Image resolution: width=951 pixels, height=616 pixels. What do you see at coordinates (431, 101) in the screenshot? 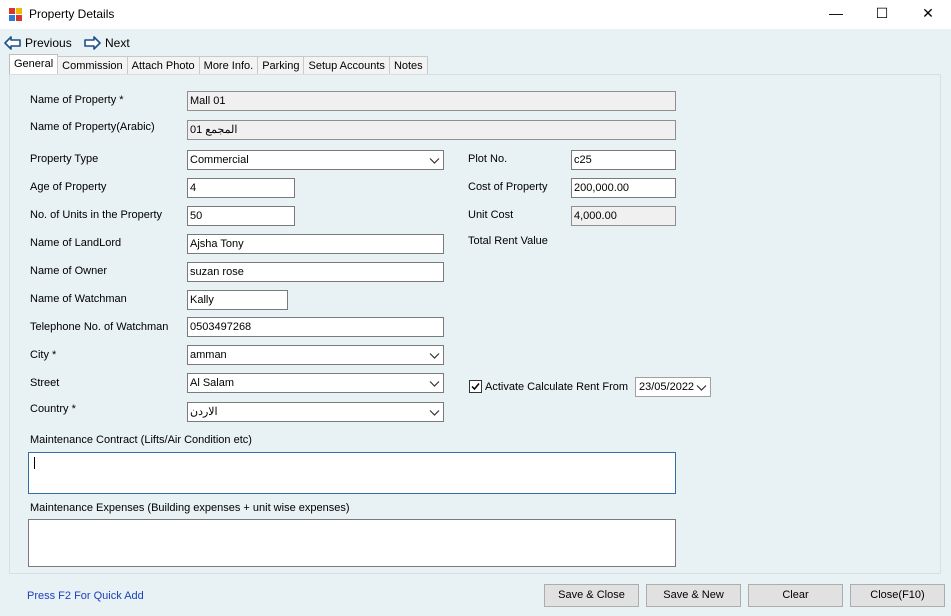
I see `name-of-property-field: Mall 01` at bounding box center [431, 101].